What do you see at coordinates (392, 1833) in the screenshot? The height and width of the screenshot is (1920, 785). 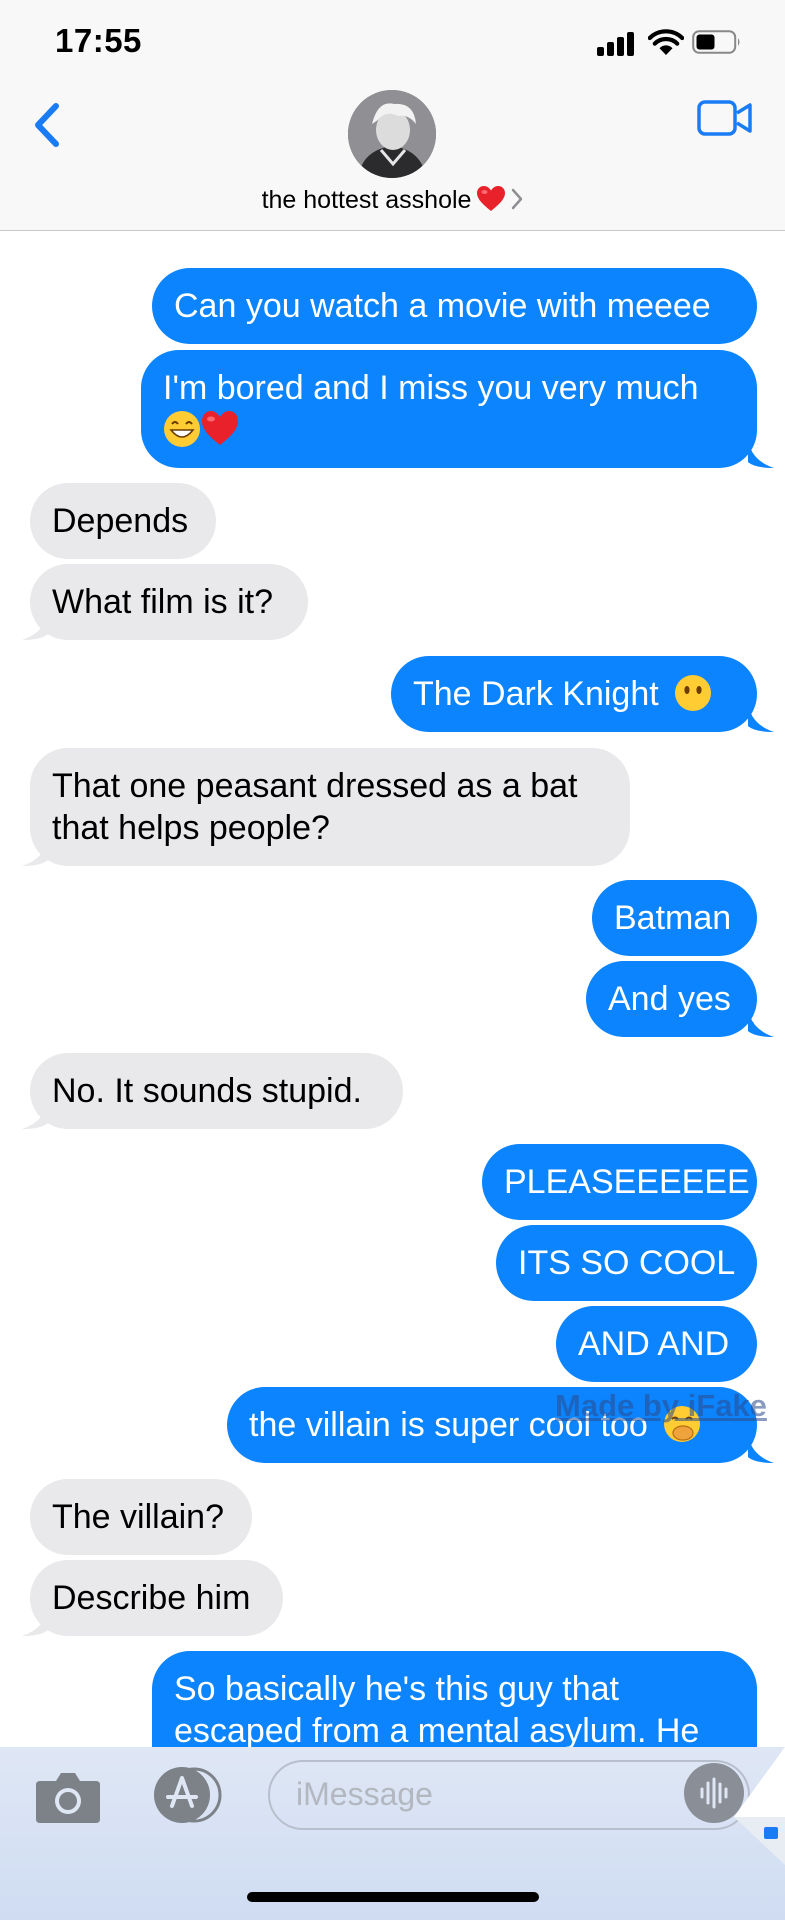 I see `composer-bar: iMessage` at bounding box center [392, 1833].